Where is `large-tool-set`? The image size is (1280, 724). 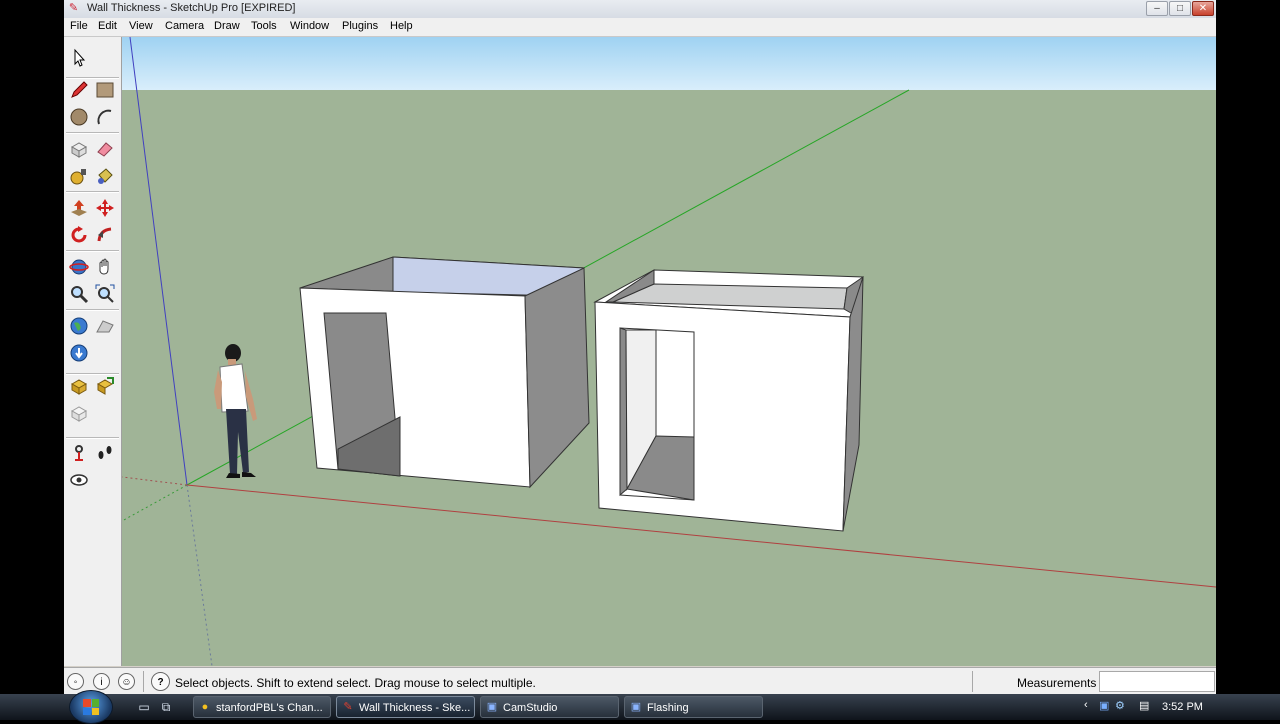 large-tool-set is located at coordinates (93, 351).